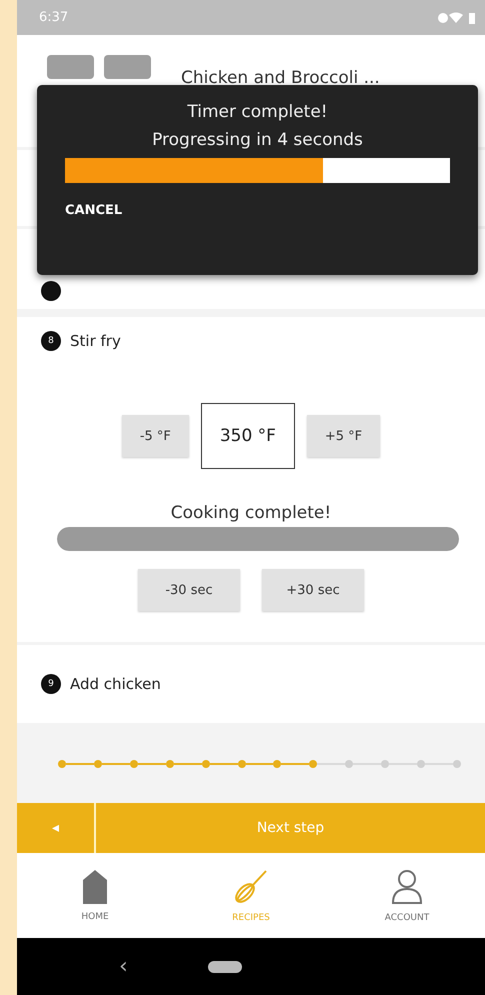  Describe the element at coordinates (251, 513) in the screenshot. I see `cooking-status: Cooking complete!` at that location.